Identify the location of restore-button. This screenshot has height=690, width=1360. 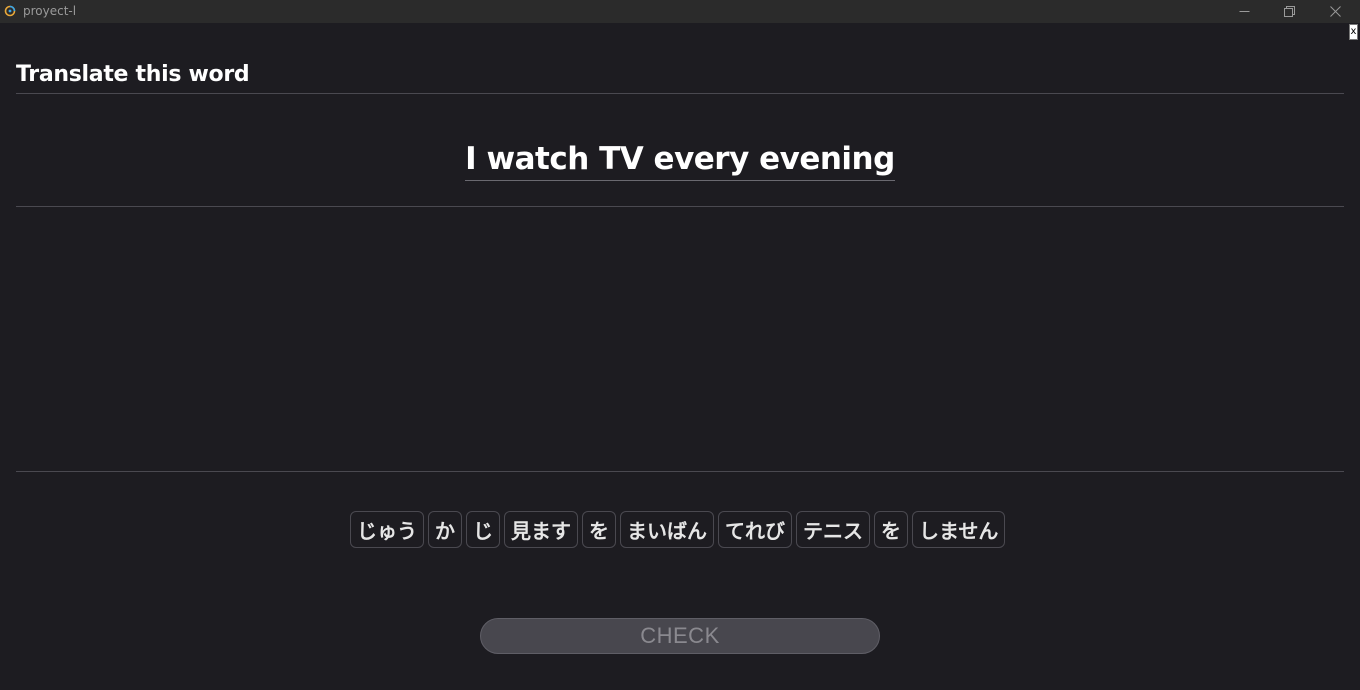
(1289, 11).